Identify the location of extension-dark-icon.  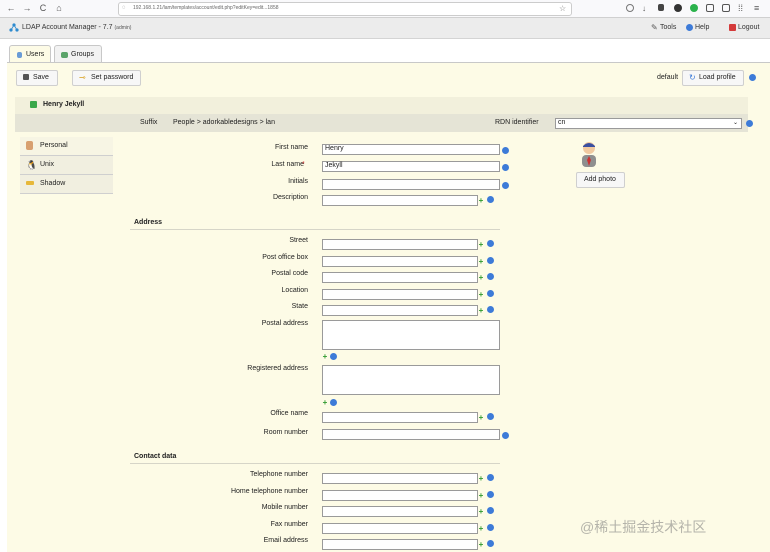
(678, 8).